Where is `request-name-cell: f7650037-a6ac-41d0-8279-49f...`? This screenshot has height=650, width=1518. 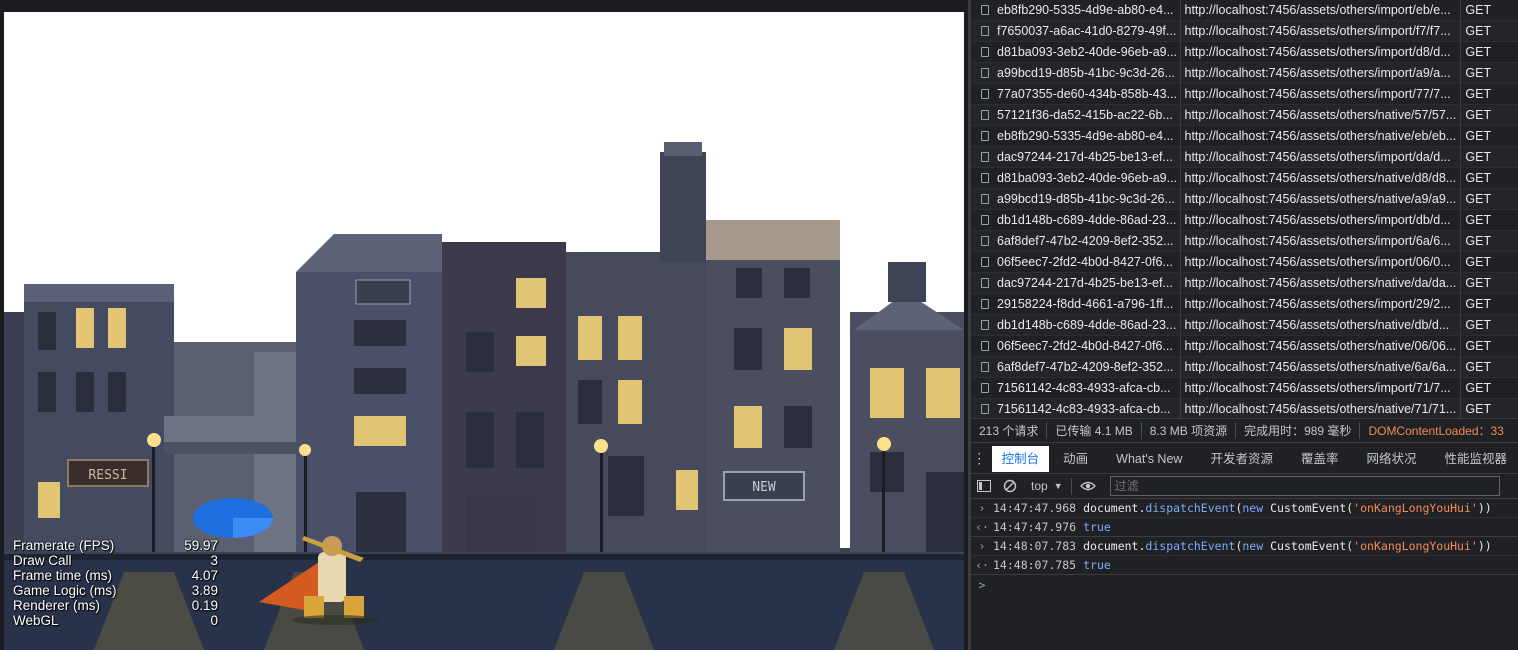 request-name-cell: f7650037-a6ac-41d0-8279-49f... is located at coordinates (1076, 31).